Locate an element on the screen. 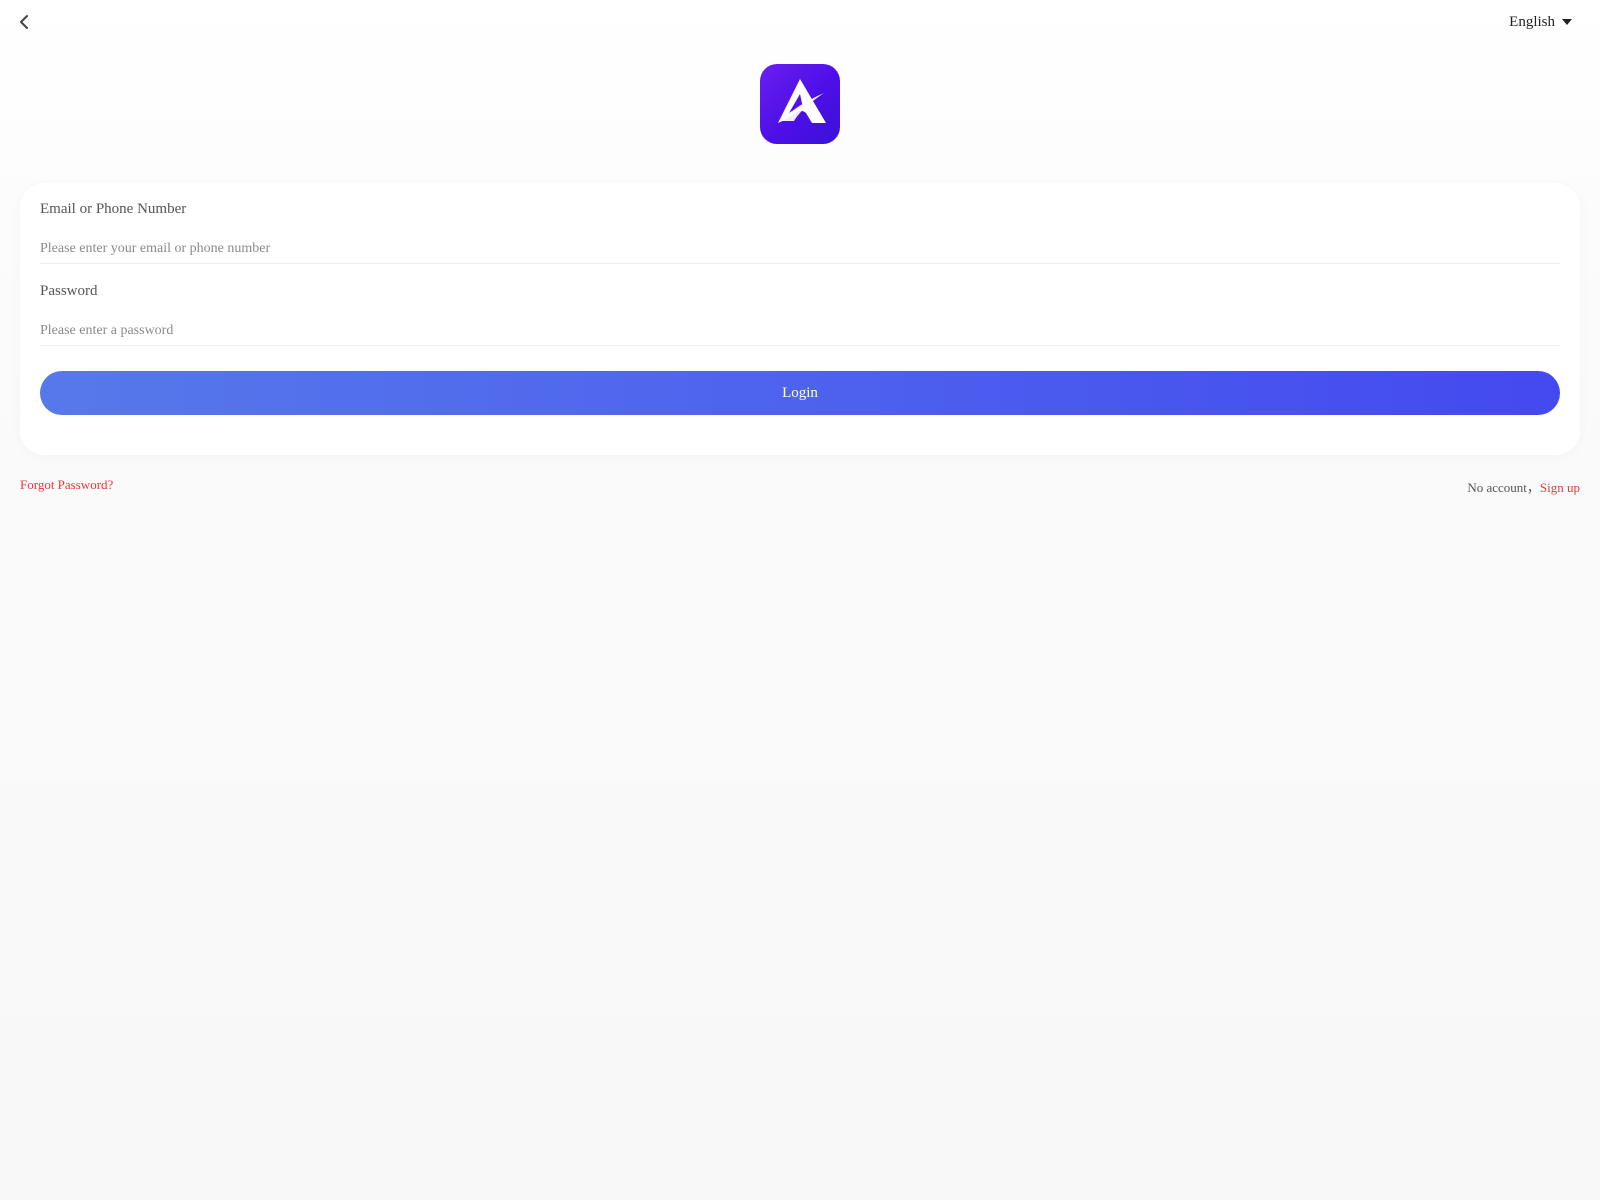  signup-row: No account， Sign up is located at coordinates (1523, 486).